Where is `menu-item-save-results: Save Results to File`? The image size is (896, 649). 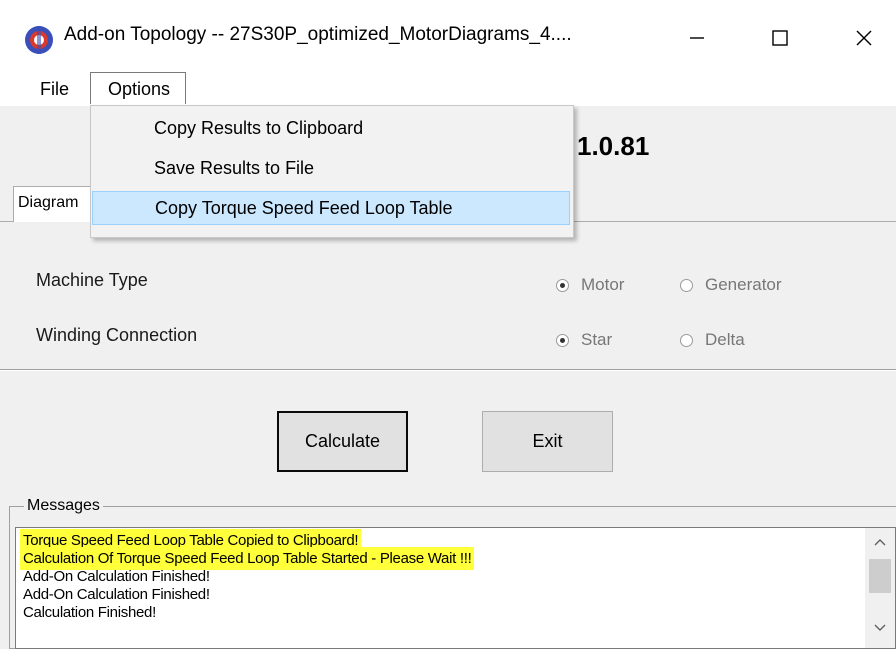
menu-item-save-results: Save Results to File is located at coordinates (331, 168).